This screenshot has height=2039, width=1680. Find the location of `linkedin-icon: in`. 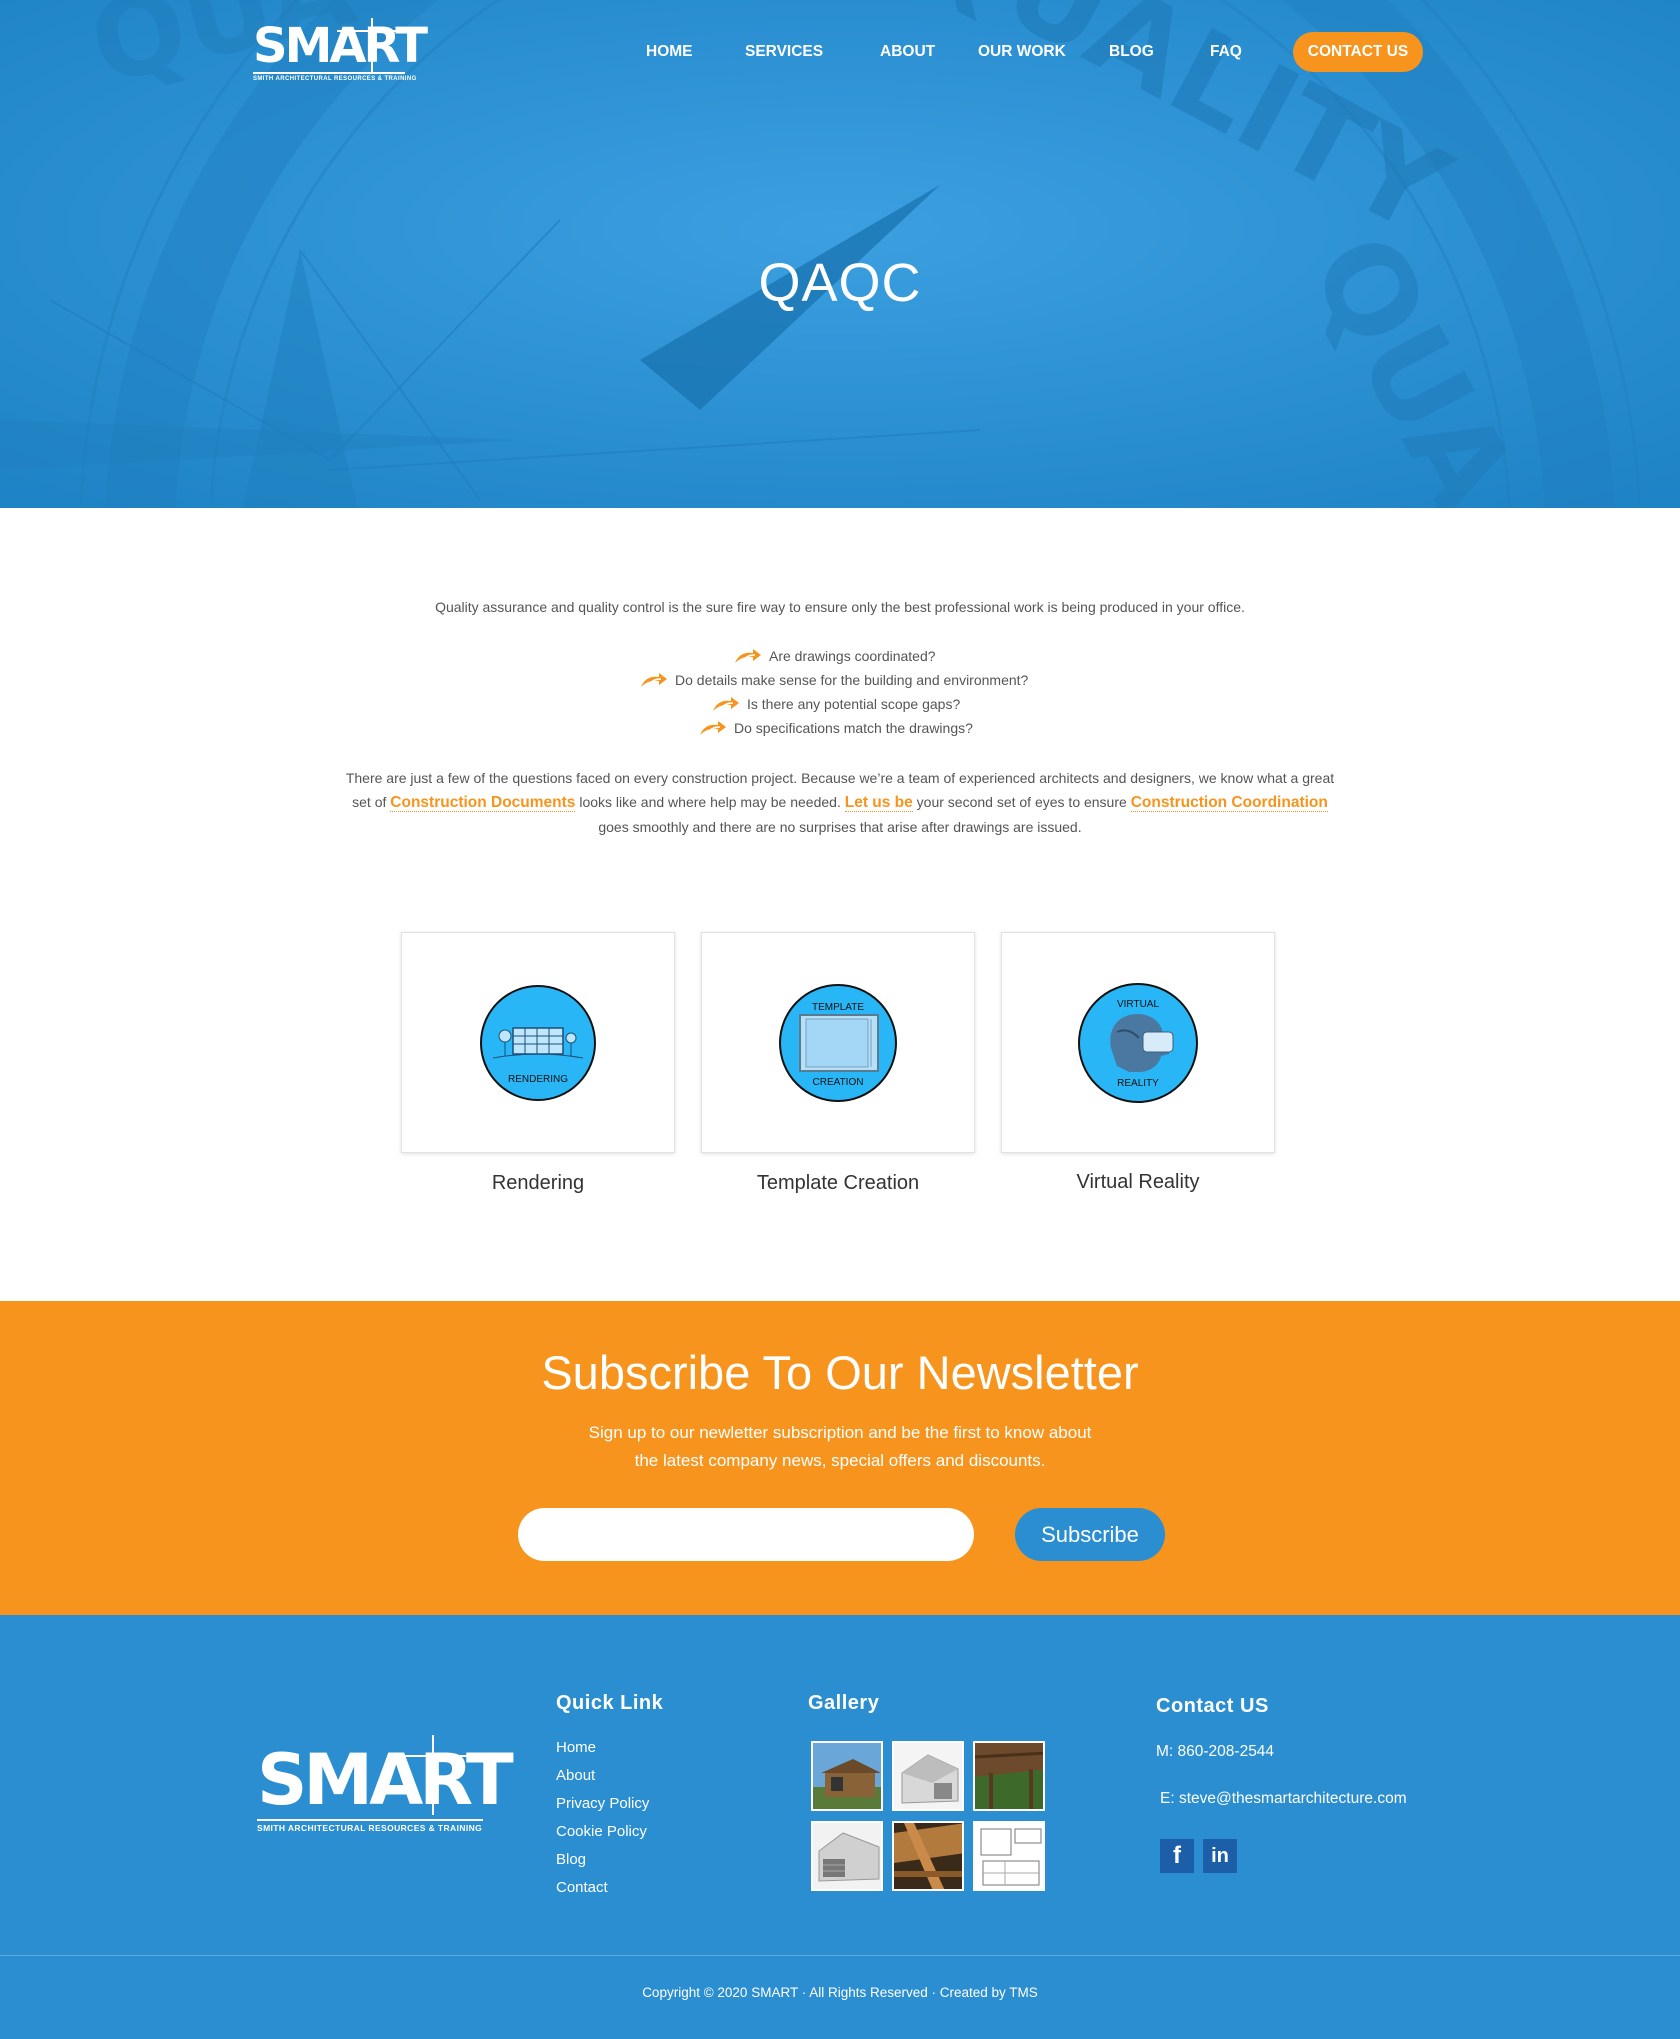

linkedin-icon: in is located at coordinates (1220, 1856).